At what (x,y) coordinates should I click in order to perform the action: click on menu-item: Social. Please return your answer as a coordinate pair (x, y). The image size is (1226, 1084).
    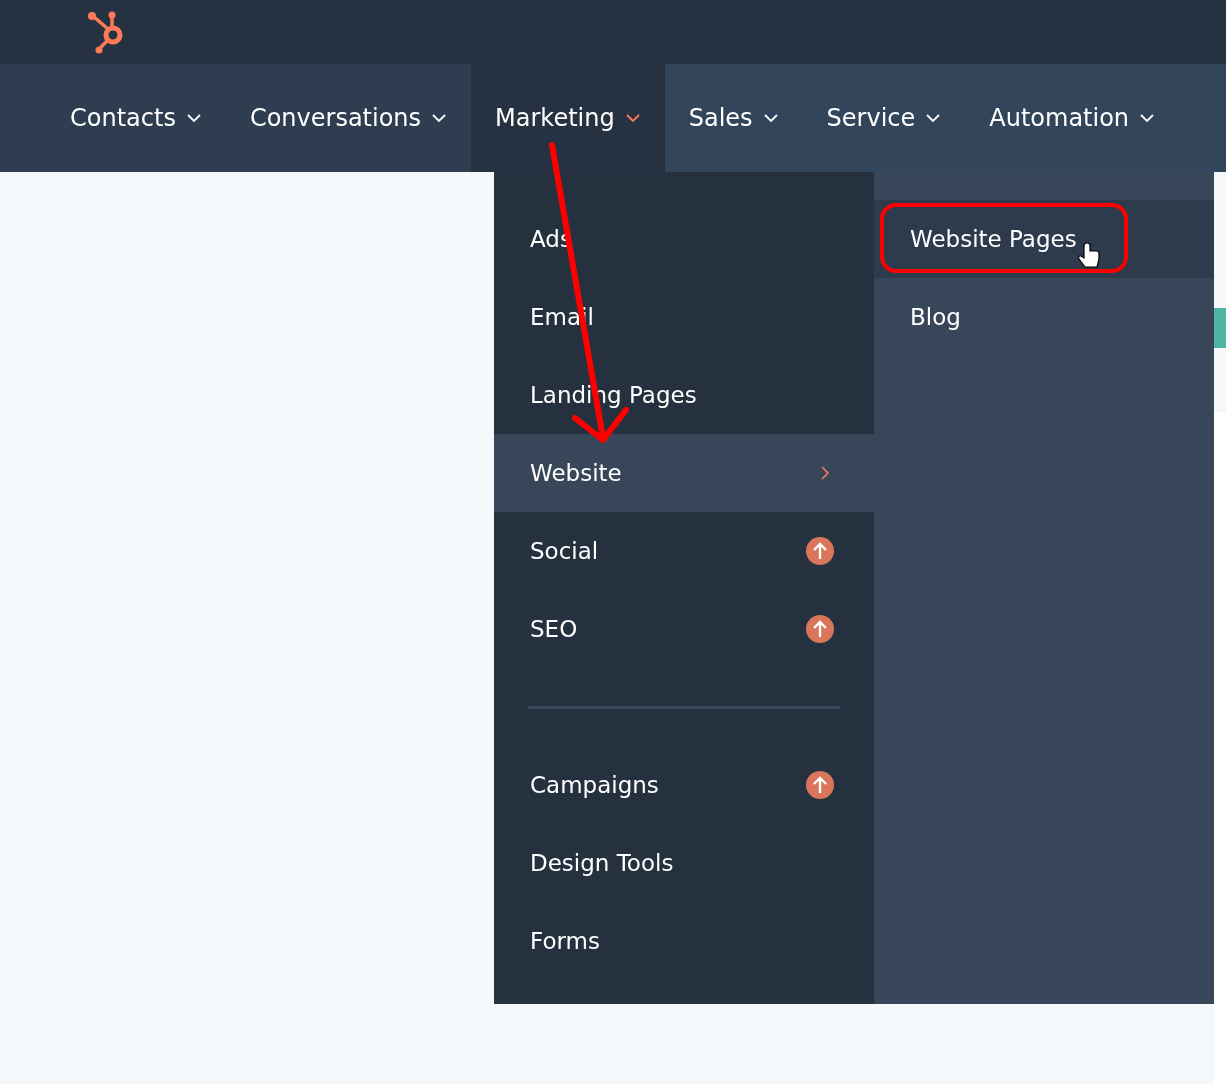
    Looking at the image, I should click on (684, 551).